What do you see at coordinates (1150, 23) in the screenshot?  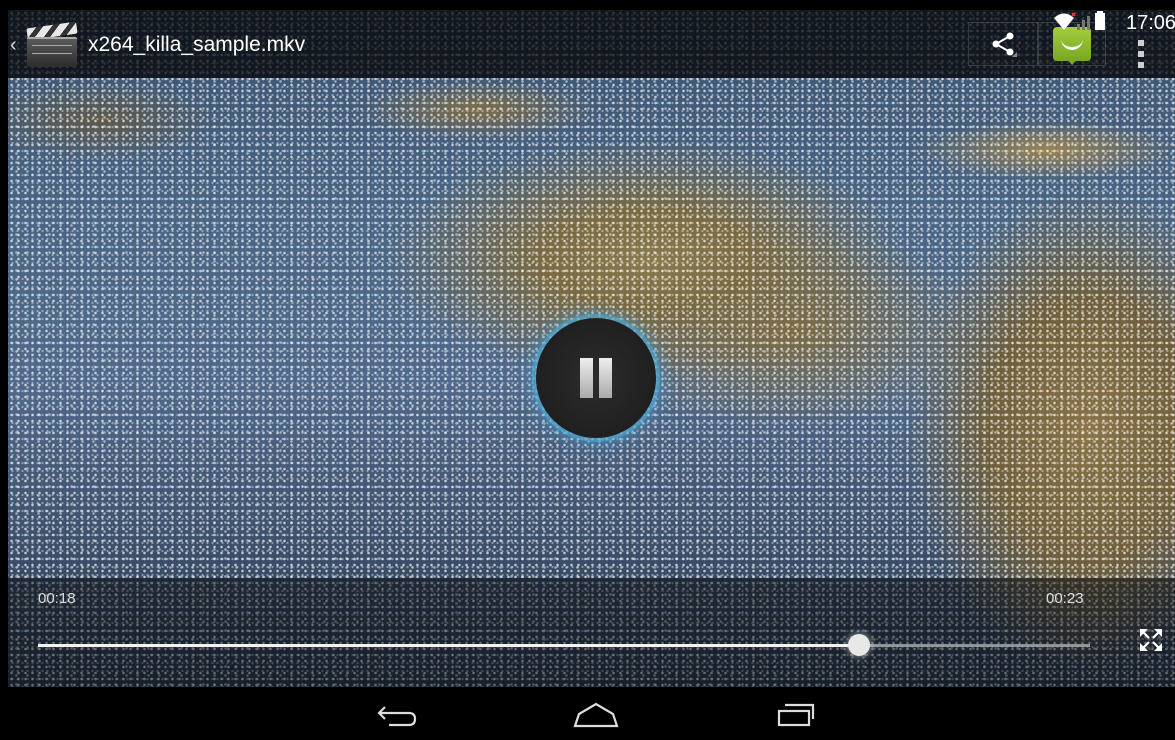 I see `status-clock: 17:06` at bounding box center [1150, 23].